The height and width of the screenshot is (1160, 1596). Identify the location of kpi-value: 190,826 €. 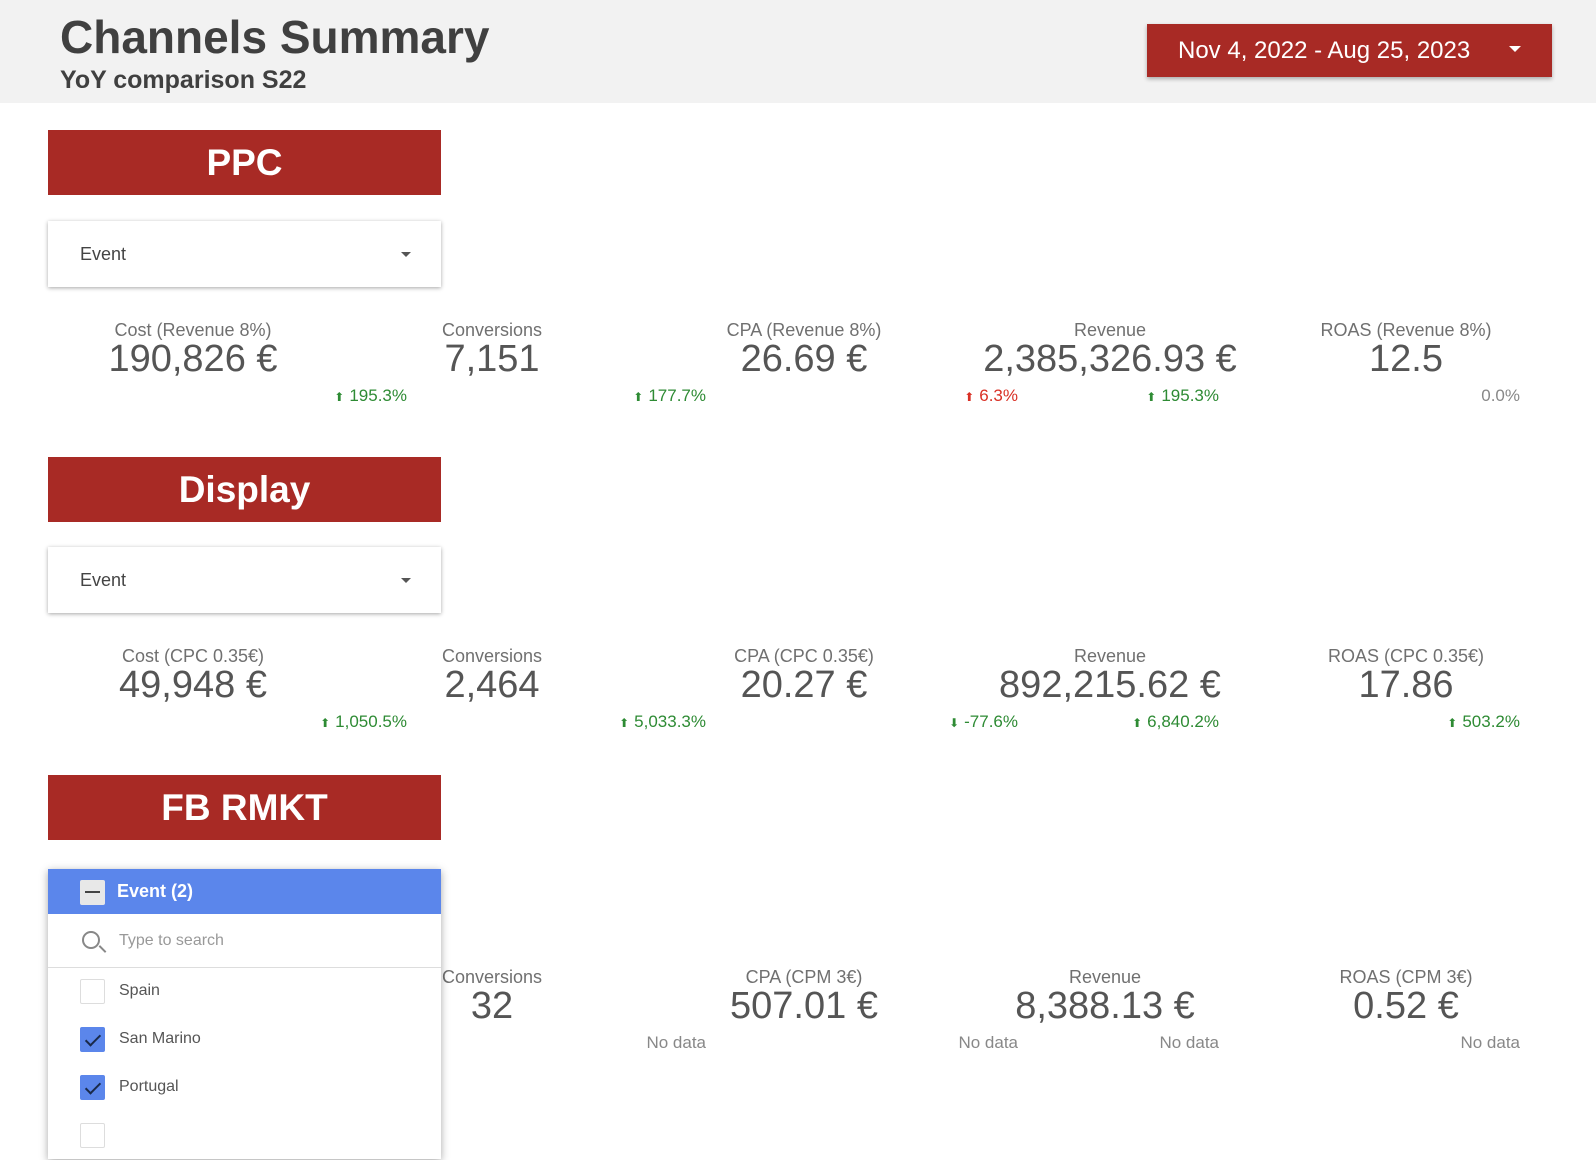
(193, 359).